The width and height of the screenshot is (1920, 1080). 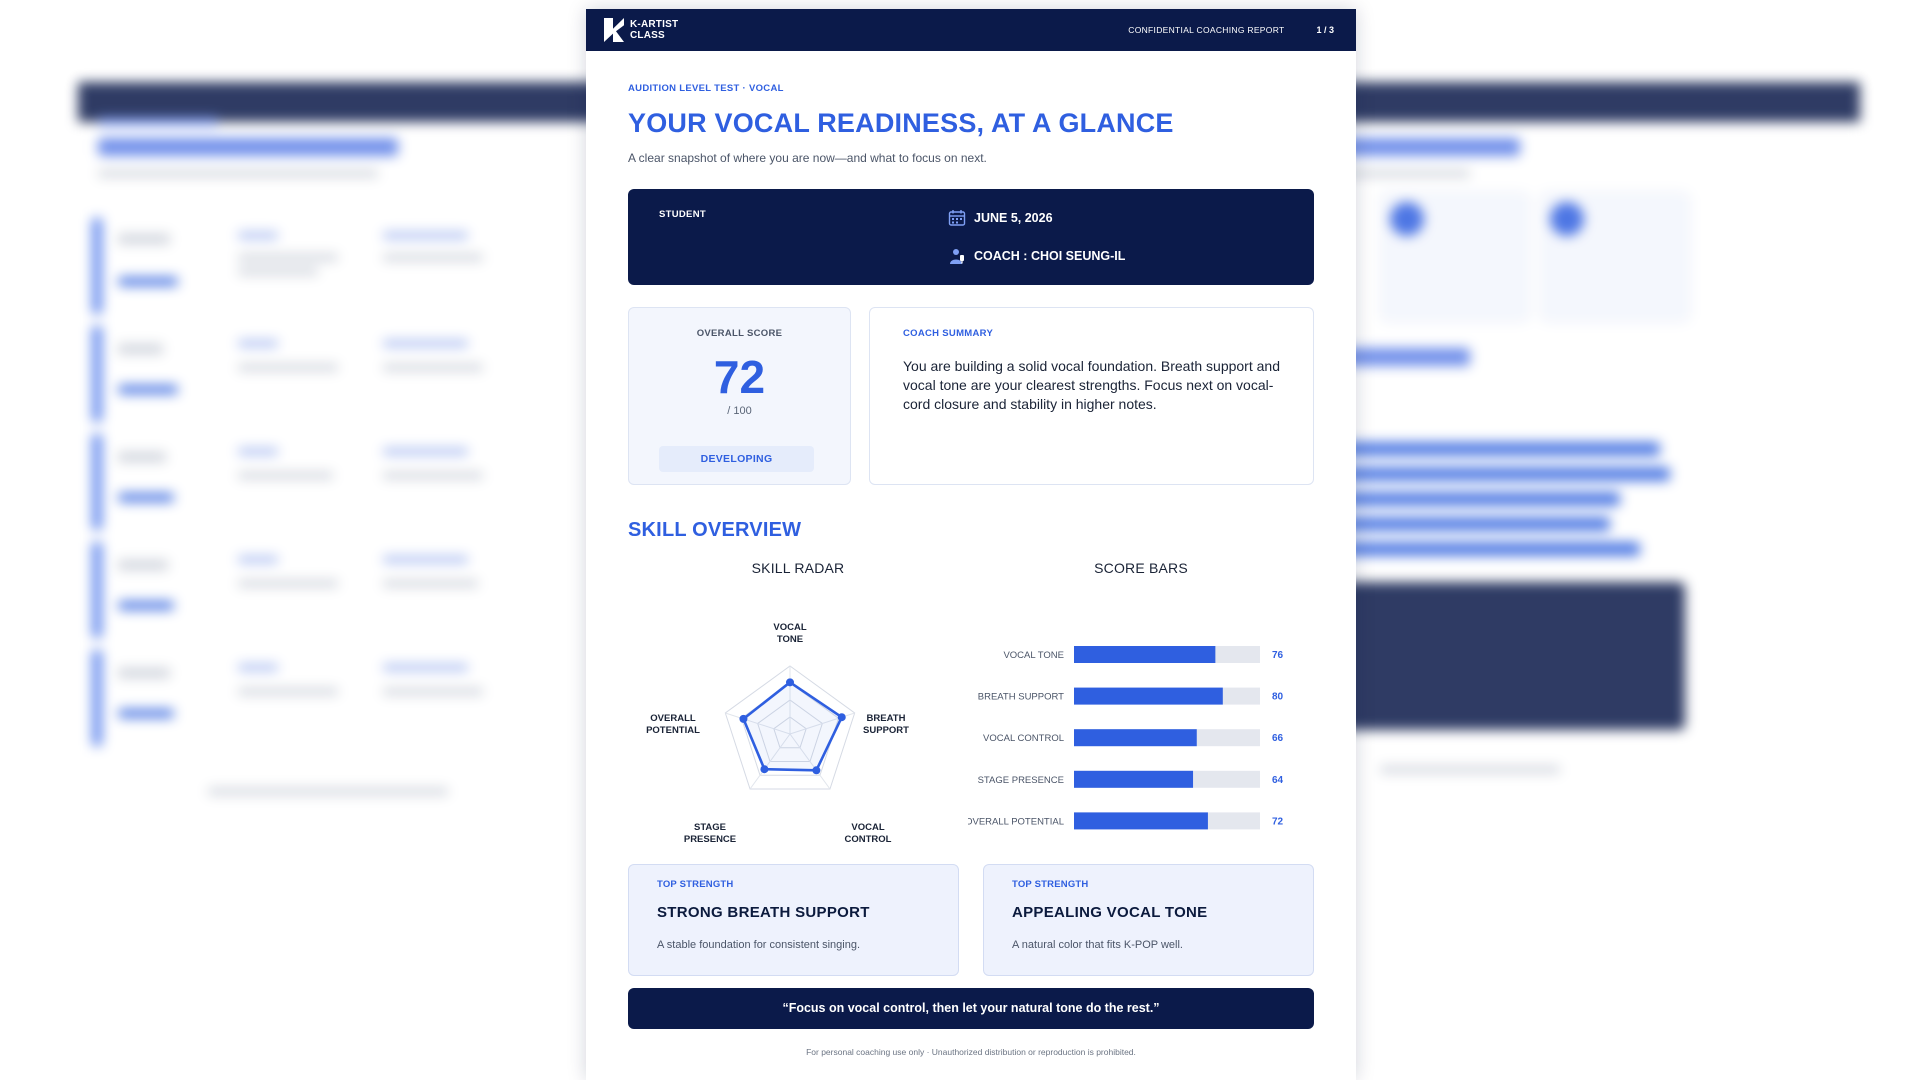 I want to click on session-date: JUNE 5, 2026, so click(x=1000, y=218).